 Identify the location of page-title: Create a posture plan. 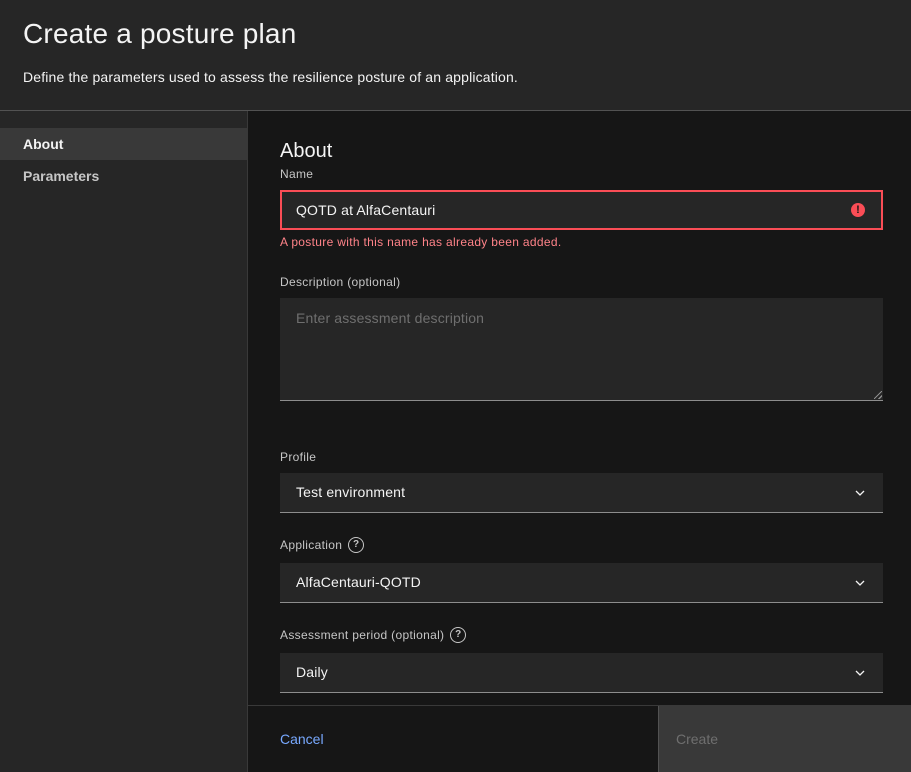
(160, 33).